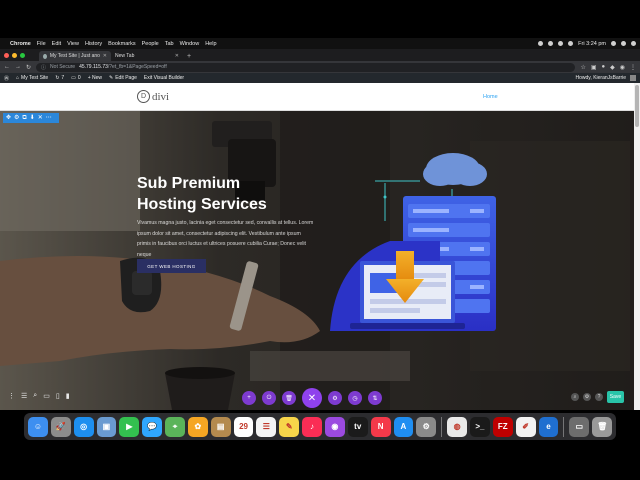 Image resolution: width=640 pixels, height=480 pixels. I want to click on photos-app-icon: ▣, so click(106, 426).